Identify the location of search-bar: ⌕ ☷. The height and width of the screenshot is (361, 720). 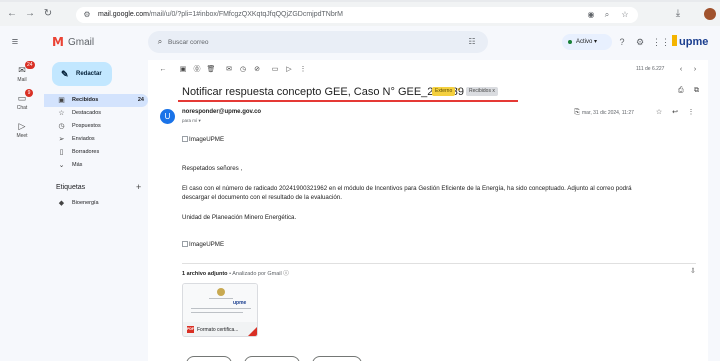
(318, 42).